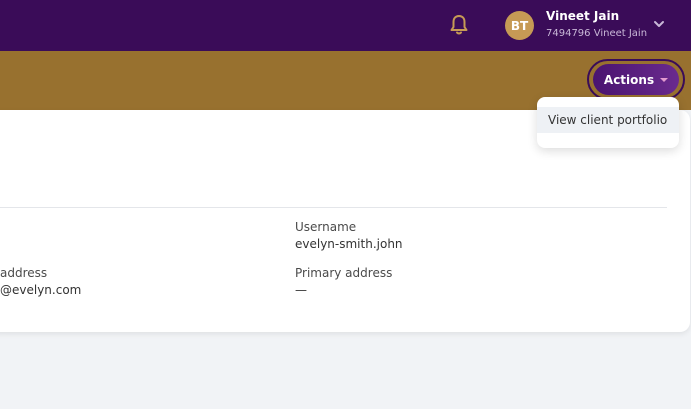 The width and height of the screenshot is (691, 409). Describe the element at coordinates (344, 273) in the screenshot. I see `primary-address-label: Primary address` at that location.